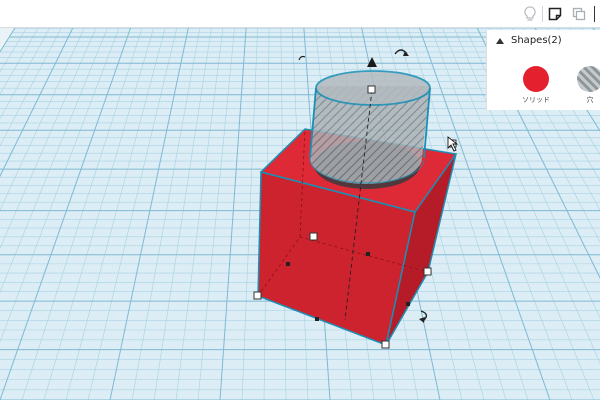  I want to click on handle-right-corner, so click(427, 271).